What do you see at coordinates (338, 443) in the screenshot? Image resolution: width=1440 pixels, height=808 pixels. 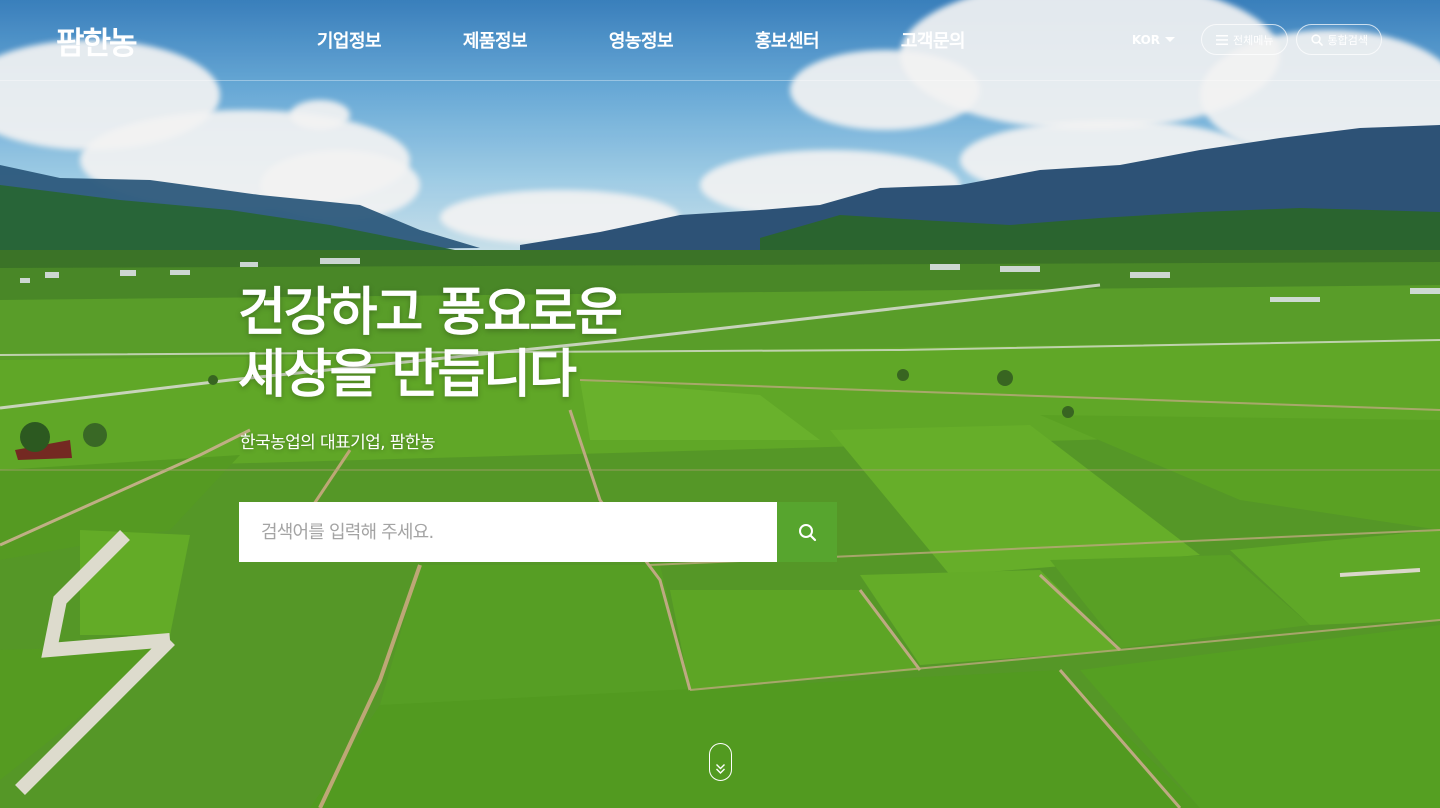 I see `hero-subline: 한국농업의 대표기업, 팜한농` at bounding box center [338, 443].